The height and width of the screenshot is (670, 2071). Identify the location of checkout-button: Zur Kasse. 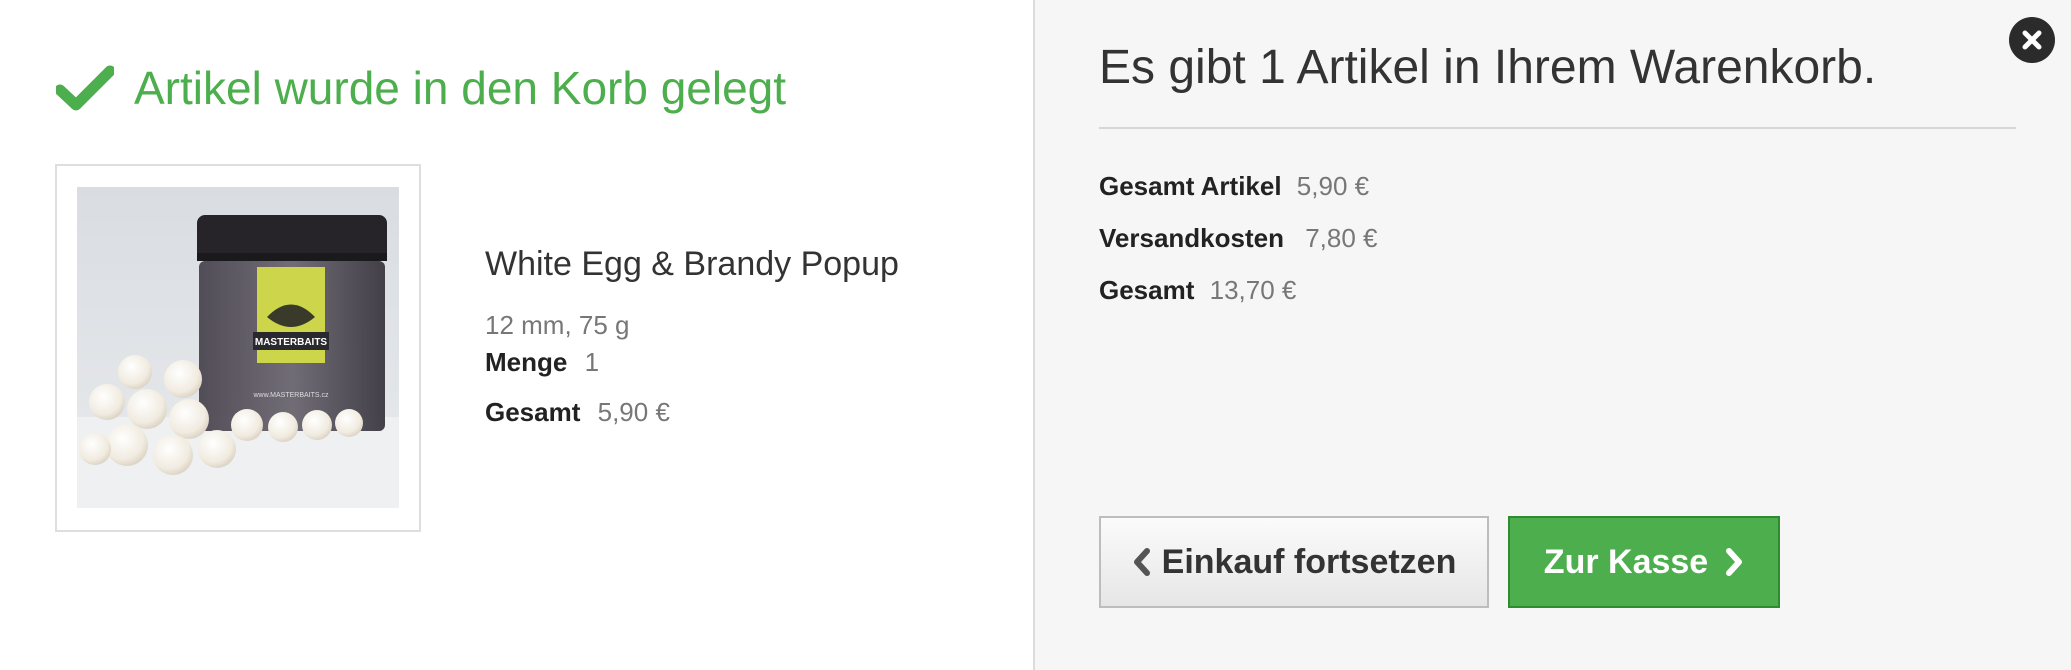
(1644, 562).